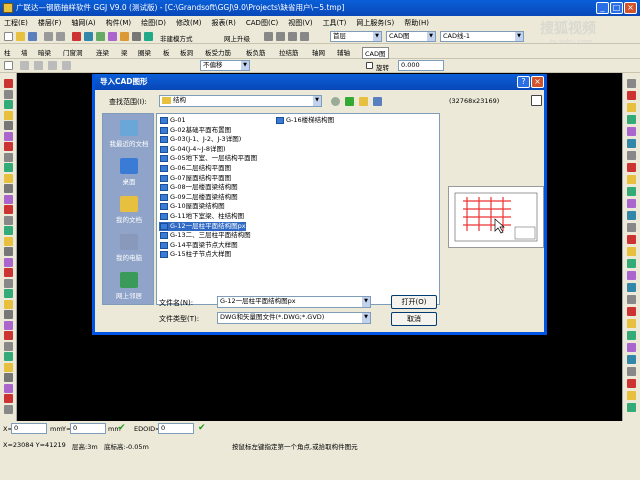 Image resolution: width=640 pixels, height=480 pixels. Describe the element at coordinates (88, 36) in the screenshot. I see `report-icon` at that location.